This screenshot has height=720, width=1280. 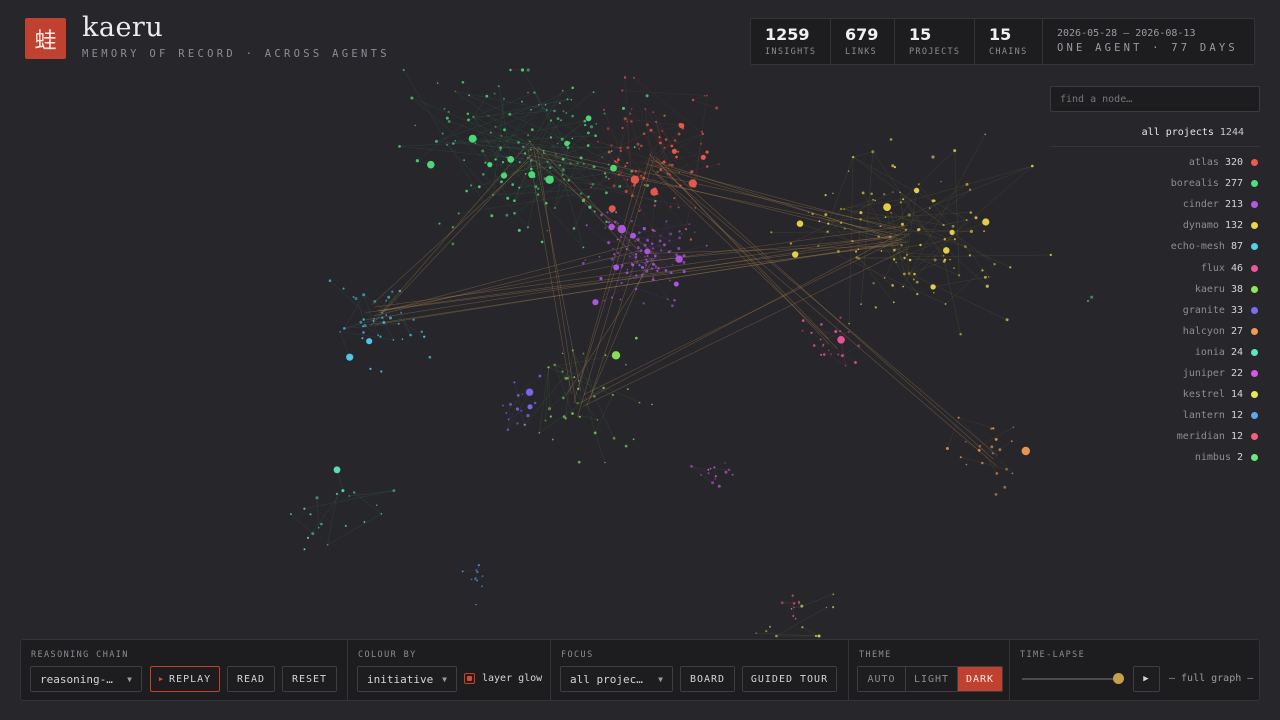 I want to click on legend-item-atlas: atlas 320, so click(x=1155, y=162).